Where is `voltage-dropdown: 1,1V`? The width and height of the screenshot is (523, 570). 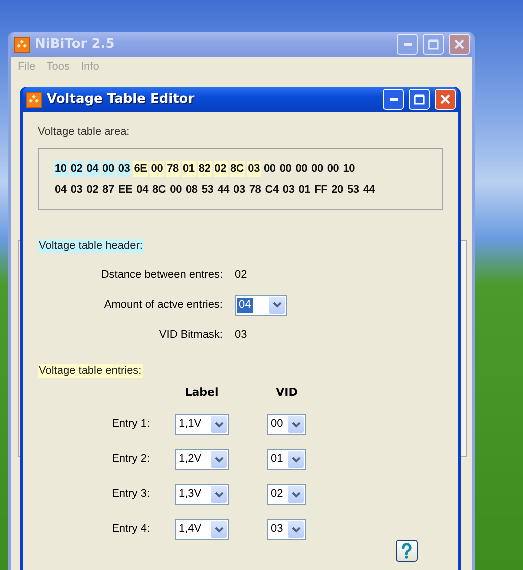 voltage-dropdown: 1,1V is located at coordinates (202, 424).